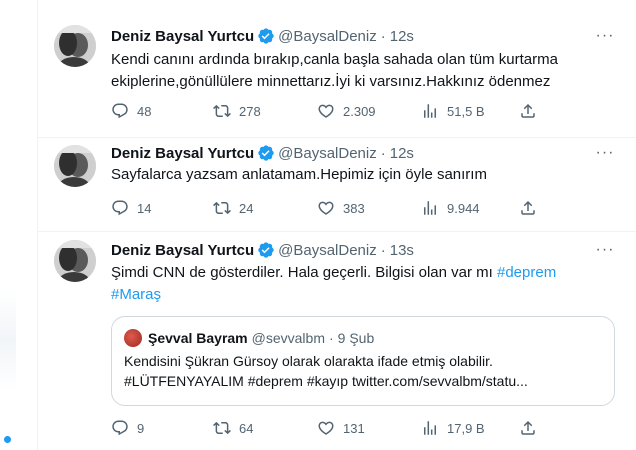 The image size is (636, 450). Describe the element at coordinates (18, 225) in the screenshot. I see `left-sidebar-edge` at that location.